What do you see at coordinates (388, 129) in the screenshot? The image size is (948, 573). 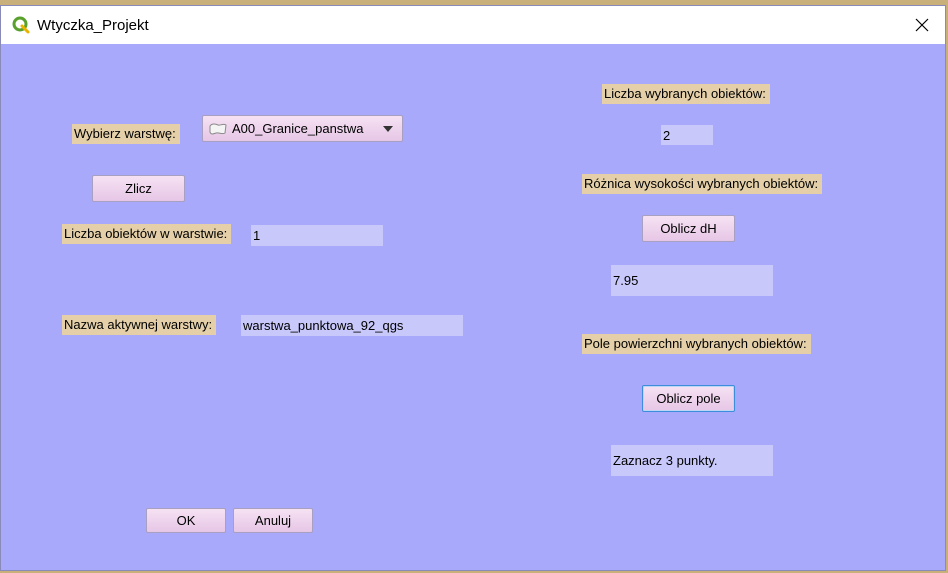 I see `chevron-down-icon` at bounding box center [388, 129].